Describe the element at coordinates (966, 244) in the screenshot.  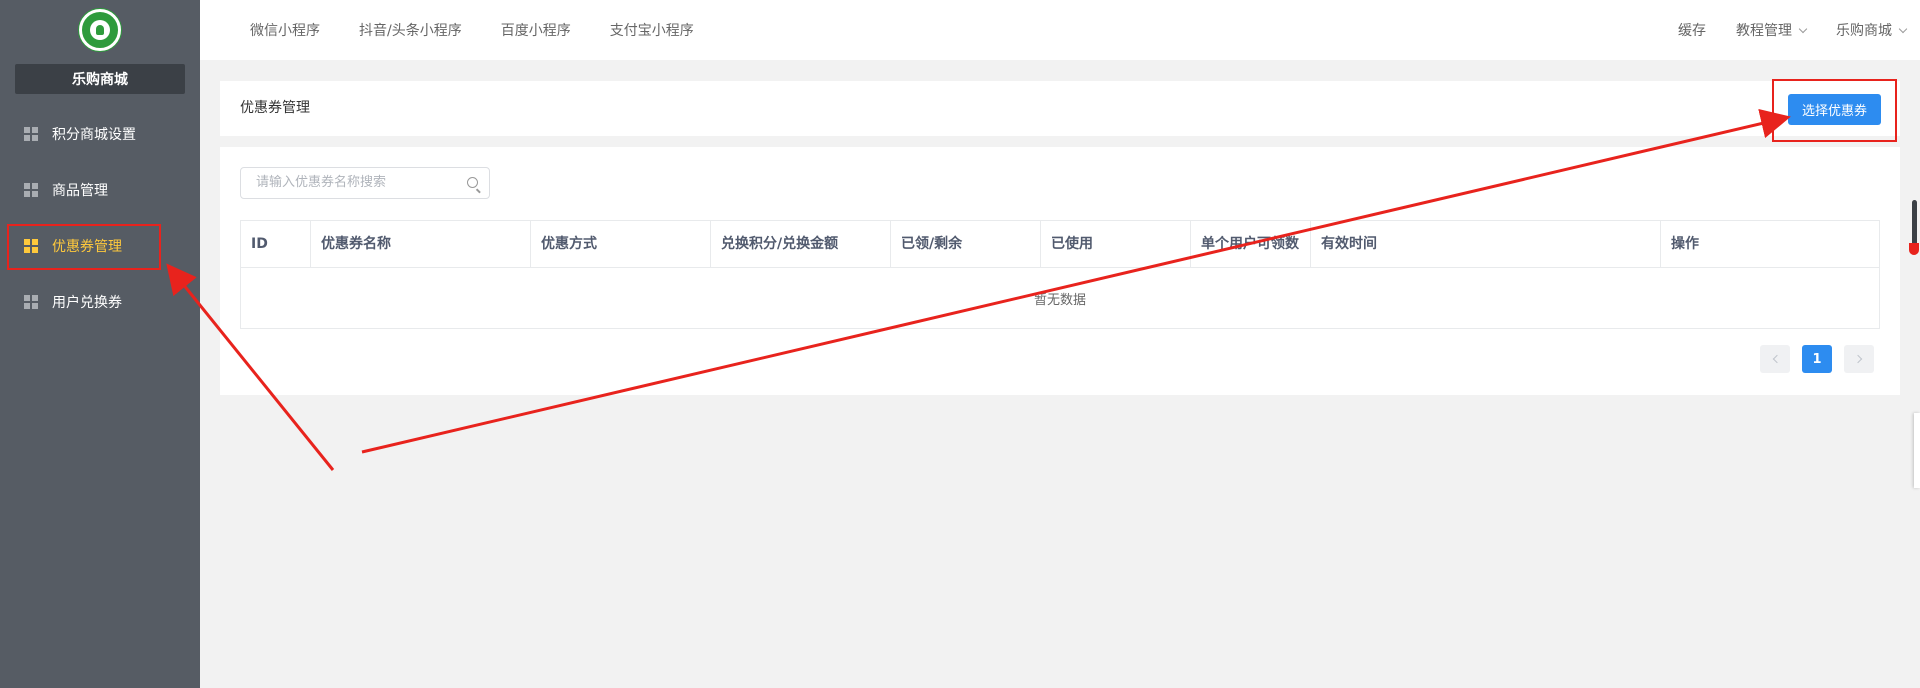
I see `column-header: 已领/剩余` at that location.